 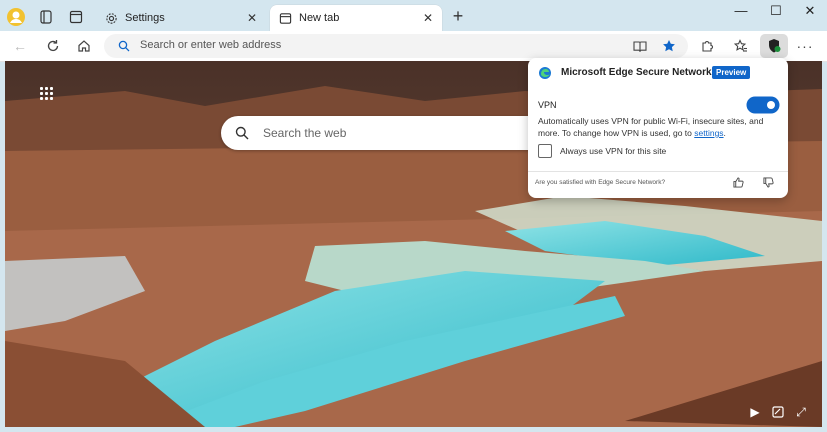 What do you see at coordinates (707, 46) in the screenshot?
I see `extensions-icon` at bounding box center [707, 46].